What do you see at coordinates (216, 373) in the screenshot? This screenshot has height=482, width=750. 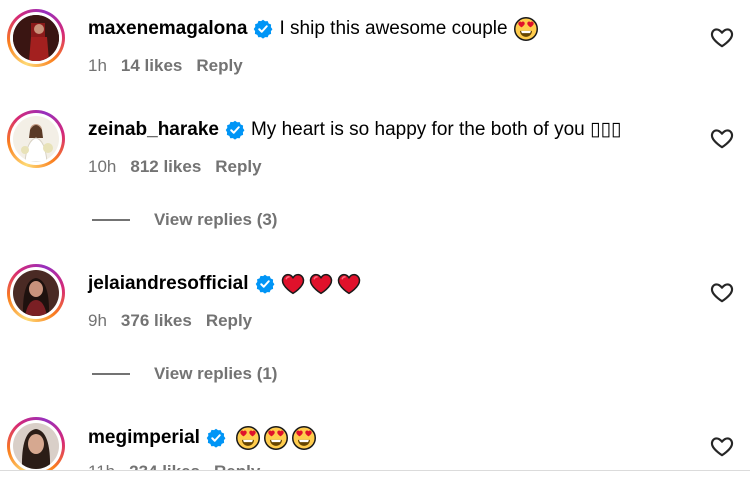 I see `view-replies-label: View replies (1)` at bounding box center [216, 373].